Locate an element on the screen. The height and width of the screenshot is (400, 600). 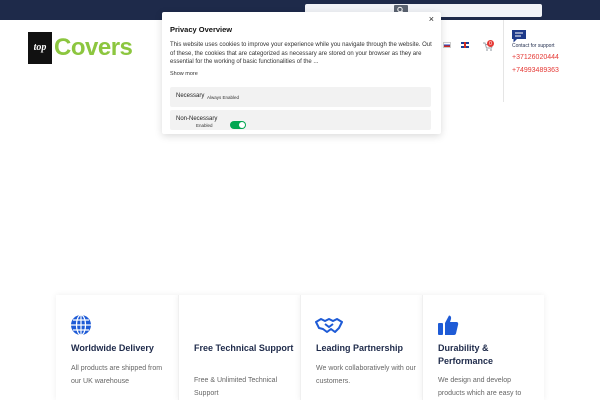
category-title: Non-Necessary is located at coordinates (197, 119).